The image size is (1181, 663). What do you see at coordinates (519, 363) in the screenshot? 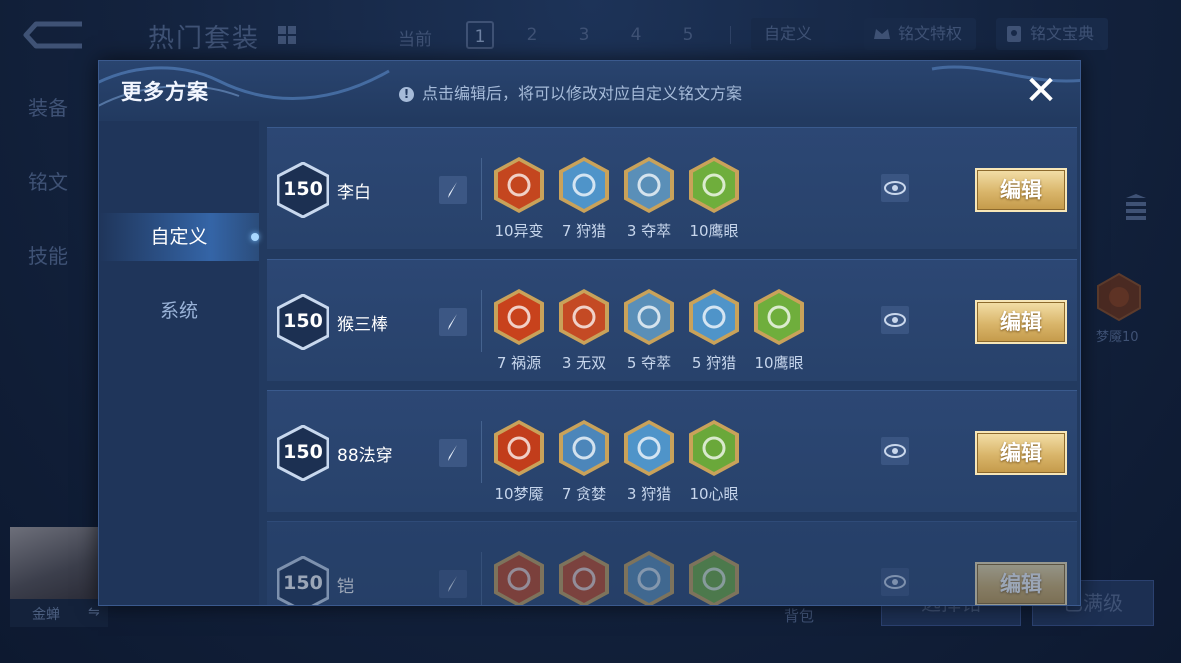
I see `rune-label: 7 祸源` at bounding box center [519, 363].